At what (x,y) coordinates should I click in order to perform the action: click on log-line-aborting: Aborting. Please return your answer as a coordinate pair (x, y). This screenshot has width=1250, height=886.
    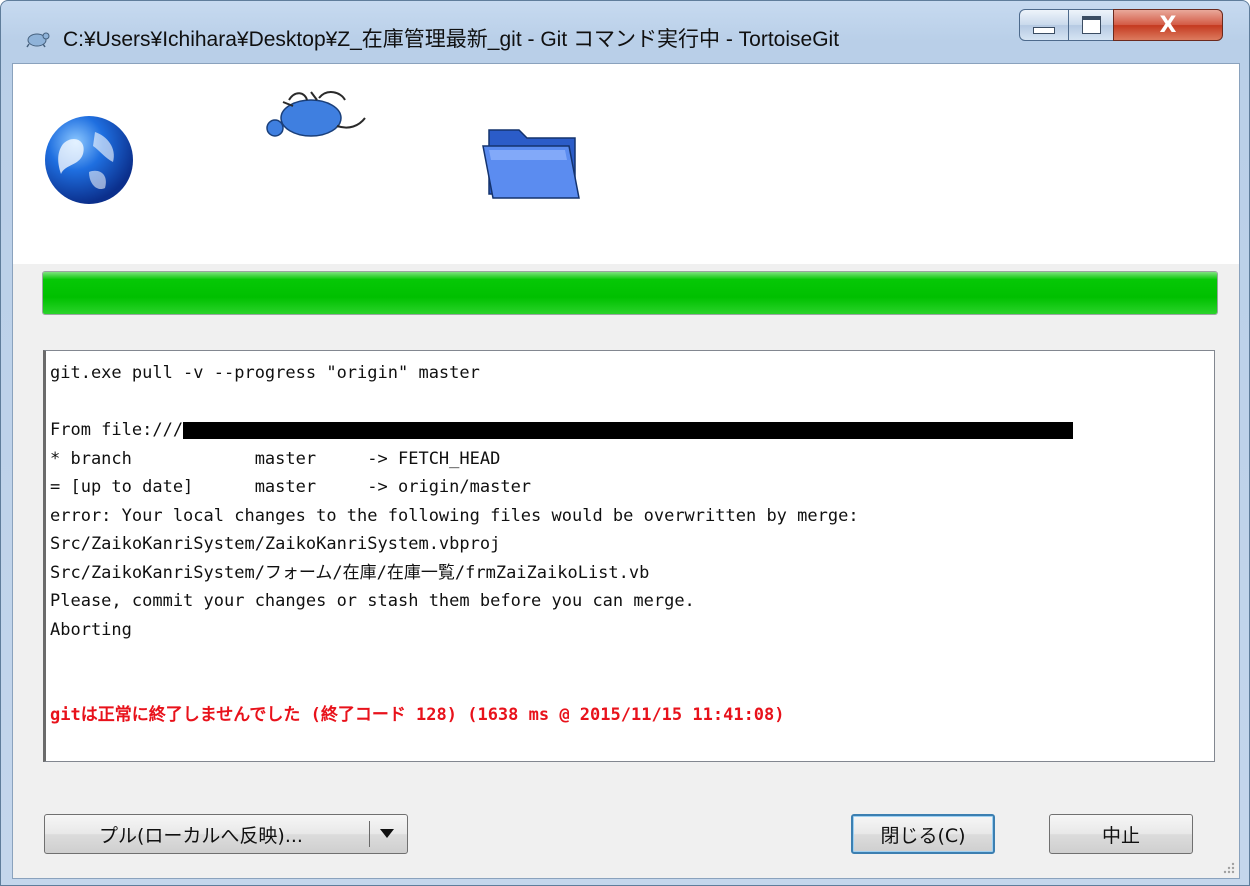
    Looking at the image, I should click on (91, 629).